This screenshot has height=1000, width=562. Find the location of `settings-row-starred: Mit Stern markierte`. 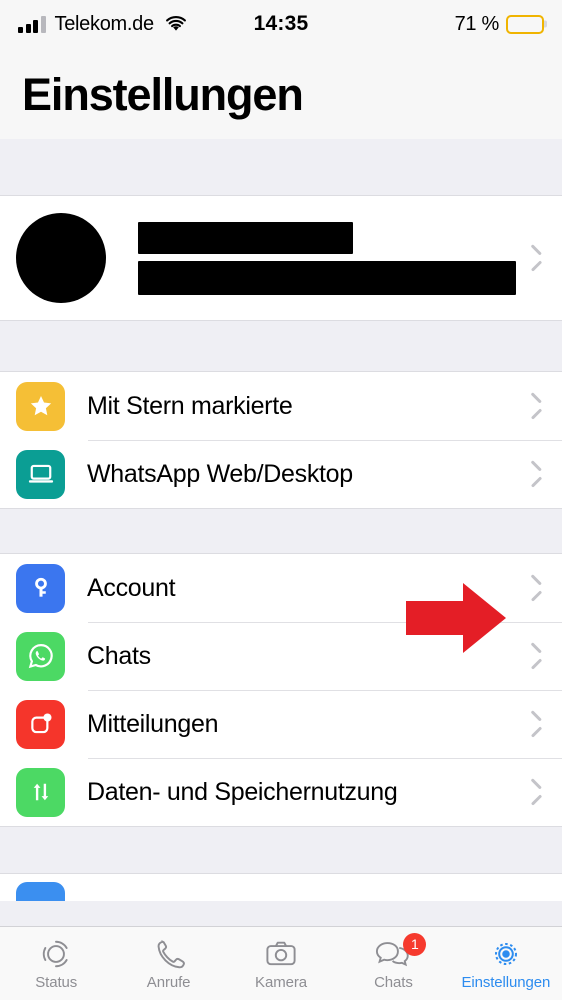

settings-row-starred: Mit Stern markierte is located at coordinates (281, 406).